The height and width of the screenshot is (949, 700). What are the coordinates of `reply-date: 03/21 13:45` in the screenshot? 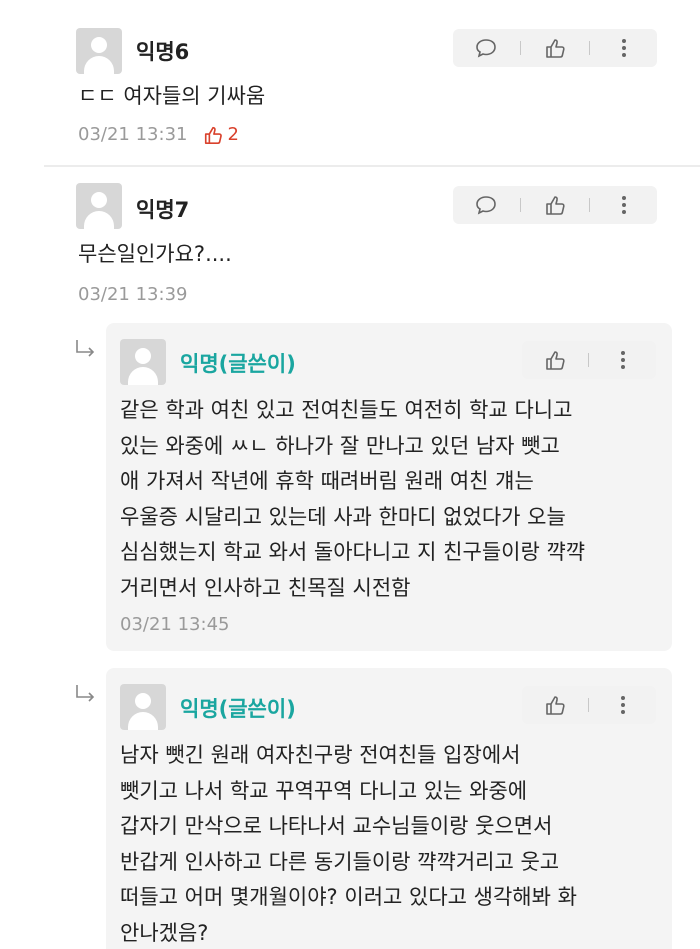 It's located at (175, 624).